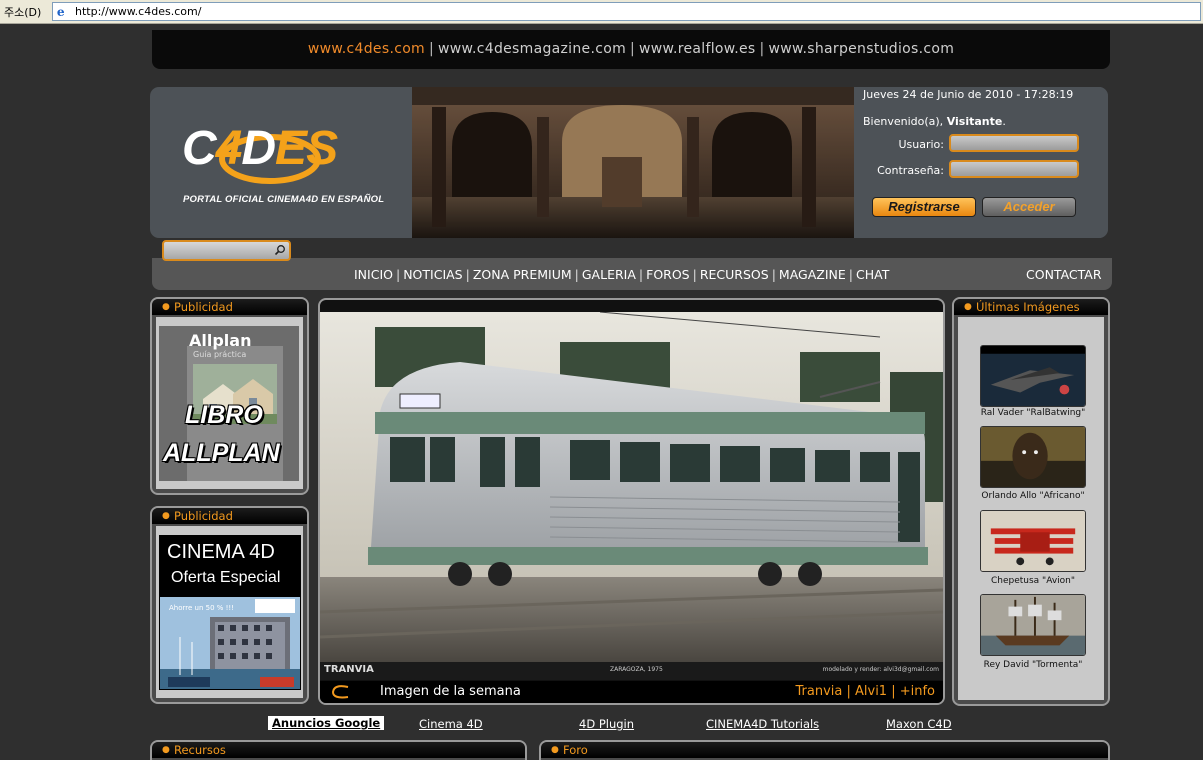  Describe the element at coordinates (633, 162) in the screenshot. I see `header-arch-photo` at that location.